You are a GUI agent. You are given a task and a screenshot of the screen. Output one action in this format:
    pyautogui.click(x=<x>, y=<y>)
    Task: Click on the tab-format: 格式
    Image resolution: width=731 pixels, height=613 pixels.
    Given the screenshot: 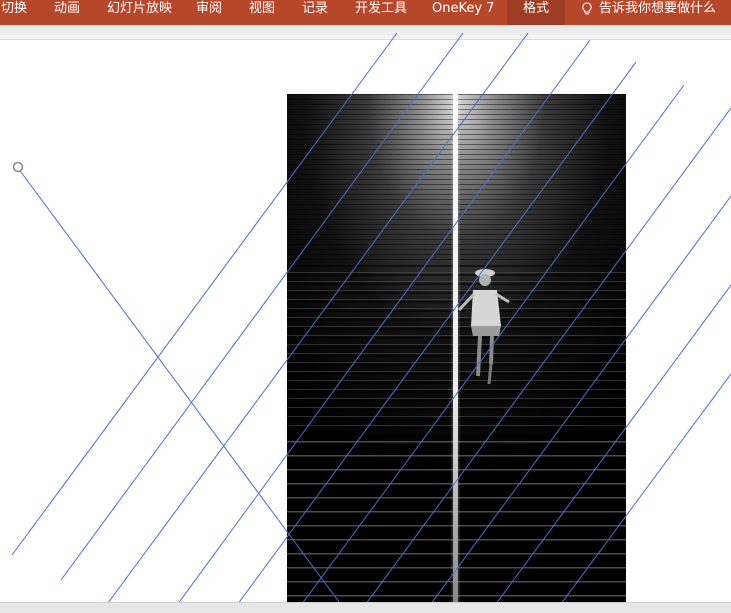 What is the action you would take?
    pyautogui.click(x=536, y=12)
    